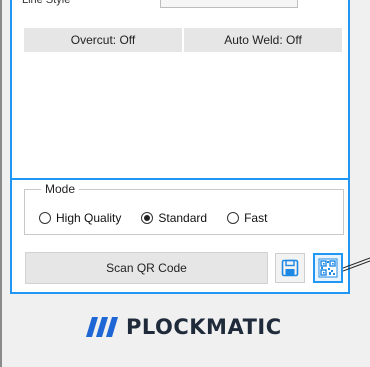  Describe the element at coordinates (204, 327) in the screenshot. I see `logo-wordmark: PLOCKMATIC` at that location.